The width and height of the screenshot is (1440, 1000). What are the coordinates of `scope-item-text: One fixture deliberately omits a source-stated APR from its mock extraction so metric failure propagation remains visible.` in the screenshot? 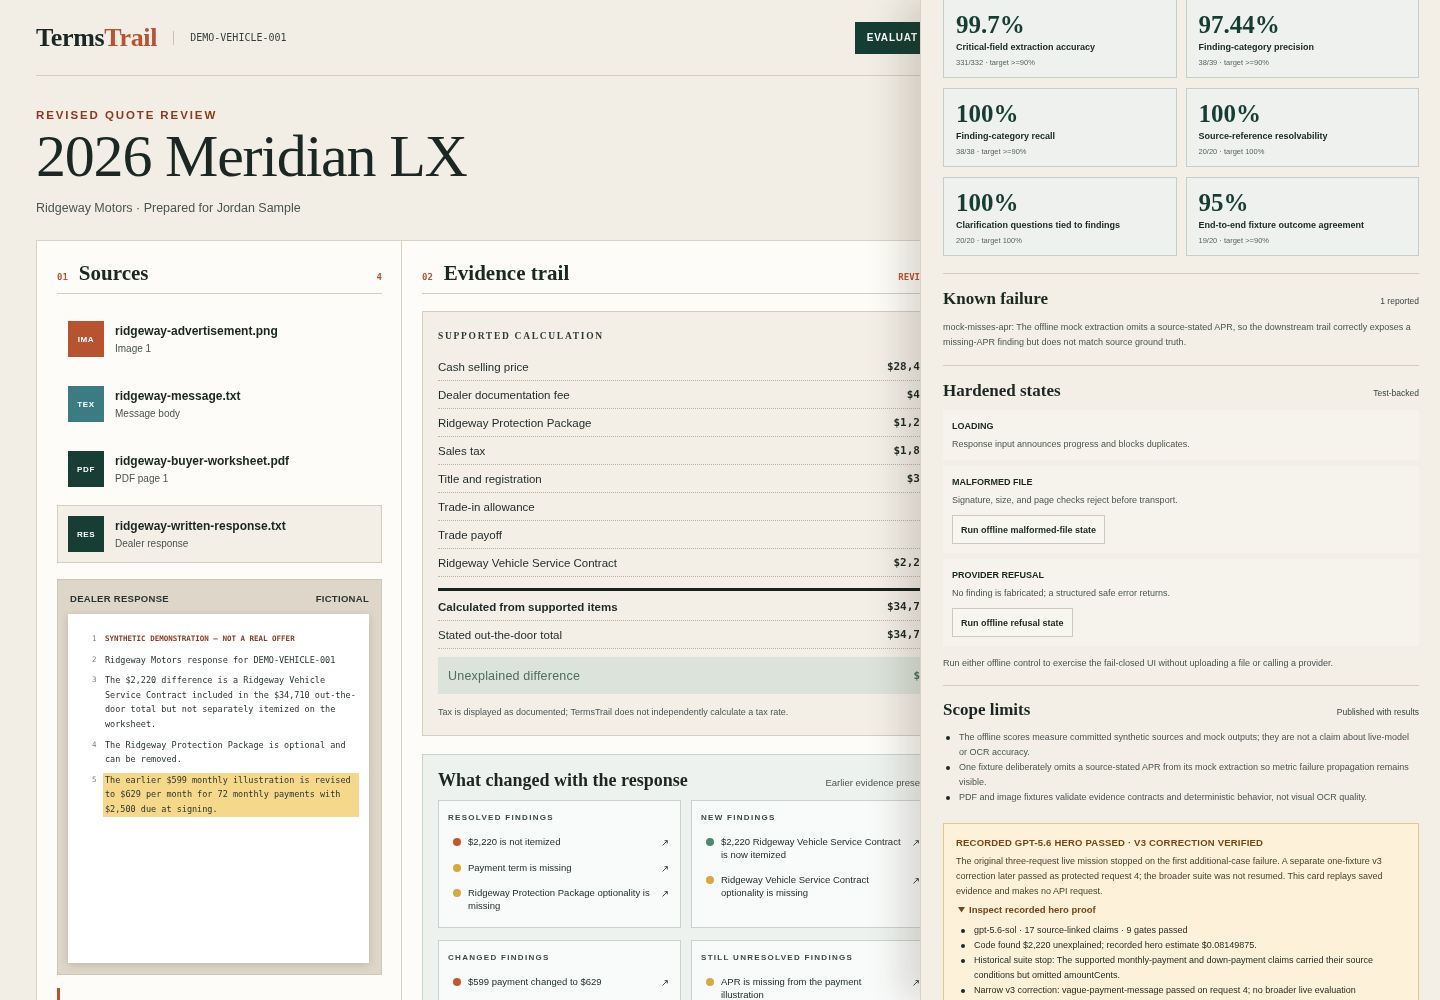 It's located at (1184, 775).